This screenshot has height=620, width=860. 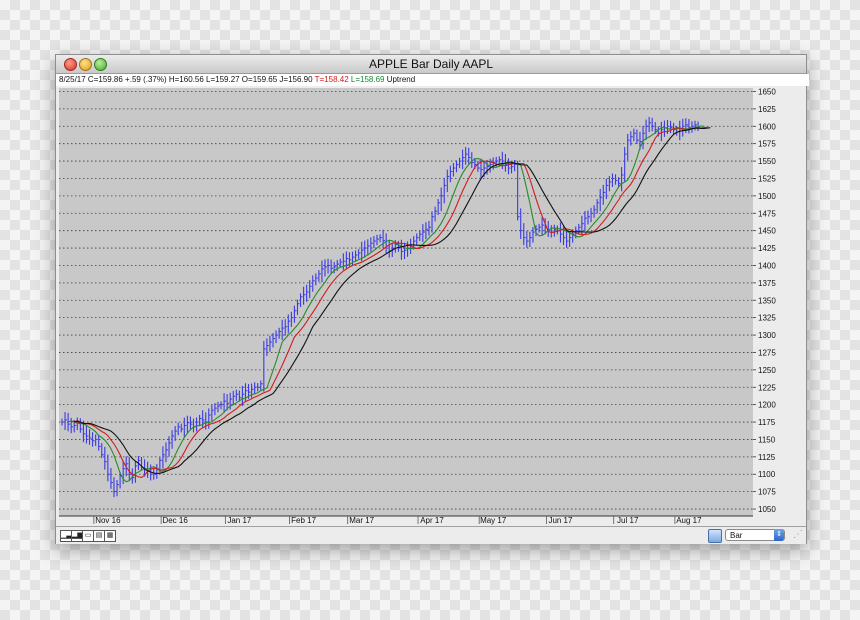 I want to click on x-tick-label: Jun 17, so click(x=560, y=520).